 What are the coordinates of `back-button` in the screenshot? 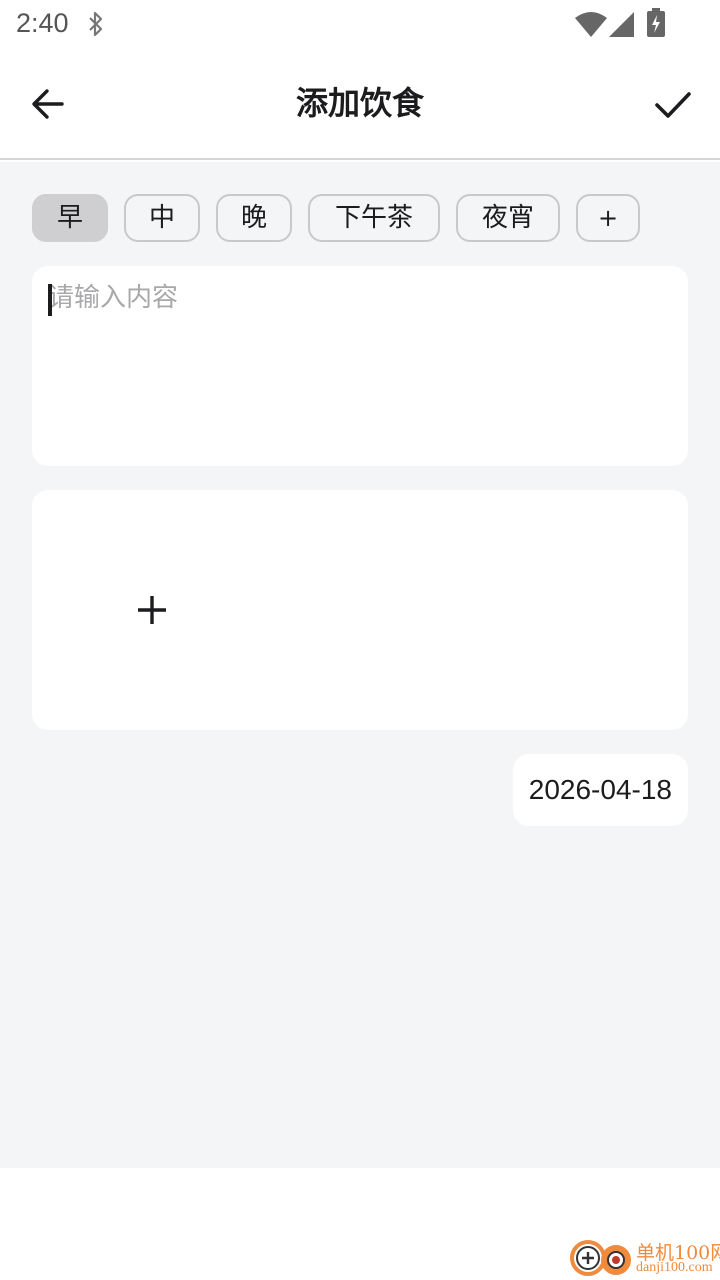 It's located at (48, 104).